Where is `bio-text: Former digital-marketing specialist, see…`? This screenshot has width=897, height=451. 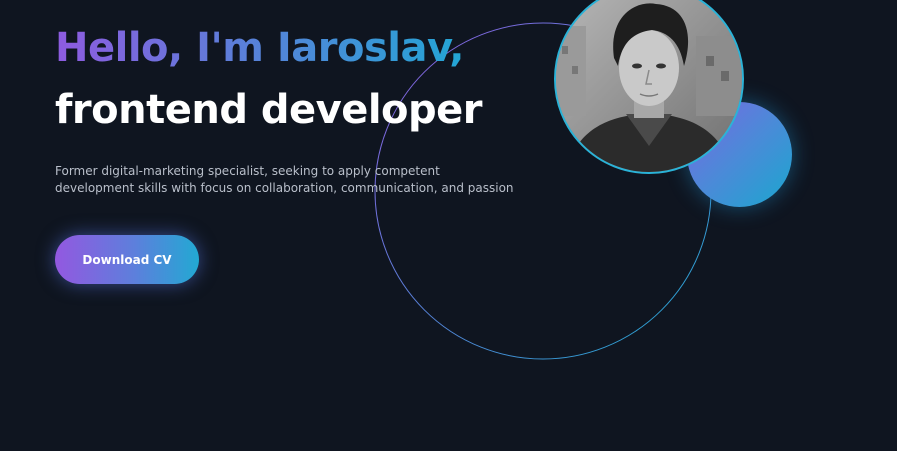
bio-text: Former digital-marketing specialist, see… is located at coordinates (284, 179).